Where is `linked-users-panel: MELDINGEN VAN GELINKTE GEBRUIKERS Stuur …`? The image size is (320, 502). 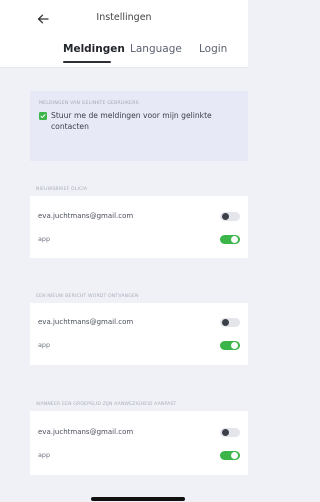
linked-users-panel: MELDINGEN VAN GELINKTE GEBRUIKERS Stuur … is located at coordinates (139, 126).